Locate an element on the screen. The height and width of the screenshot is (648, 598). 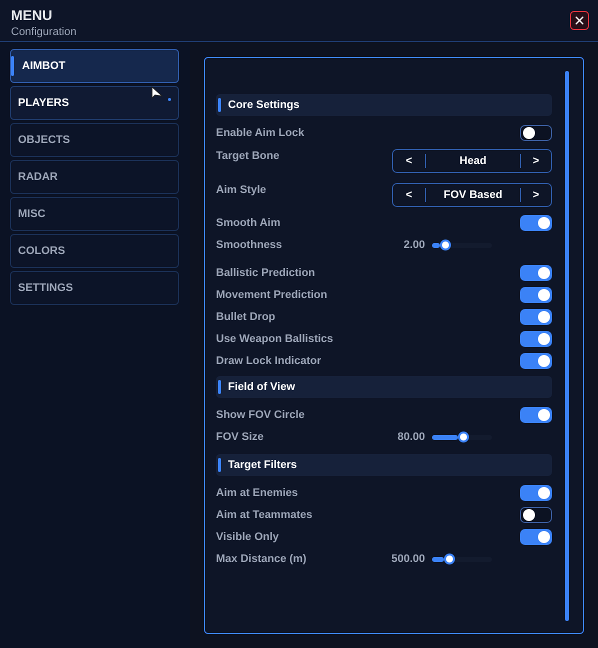
setting-label: Show FOV Circle is located at coordinates (260, 415).